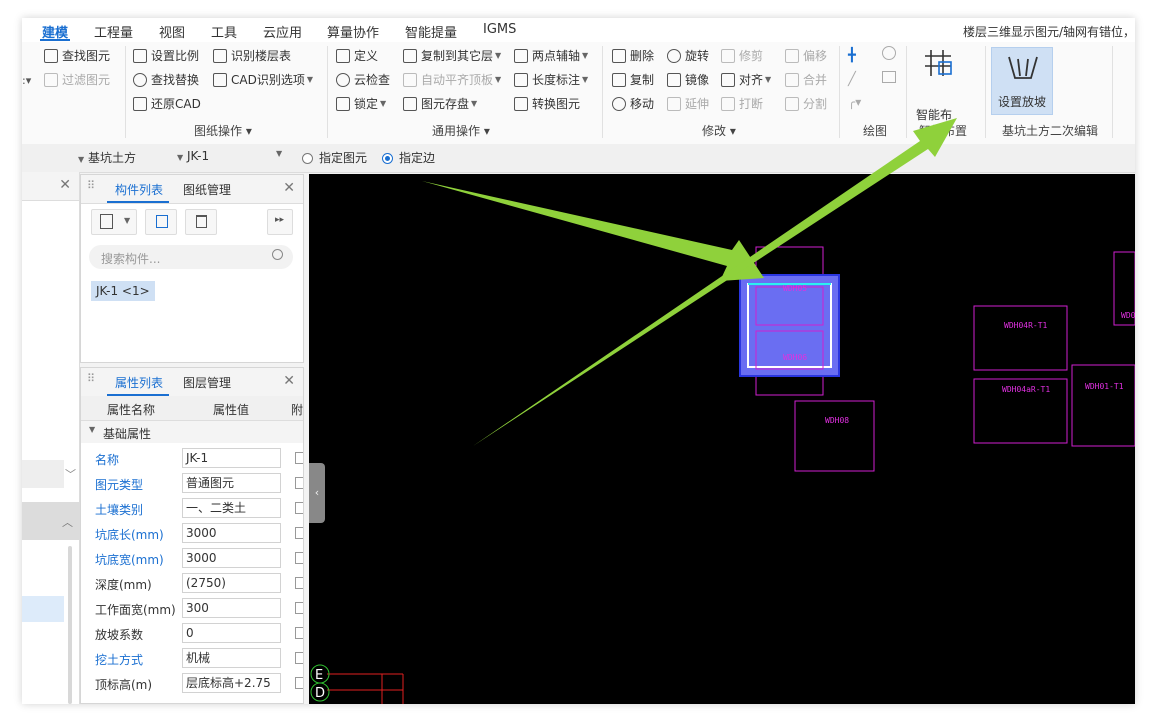  What do you see at coordinates (440, 104) in the screenshot?
I see `save-element-button: 图元存盘 ▼` at bounding box center [440, 104].